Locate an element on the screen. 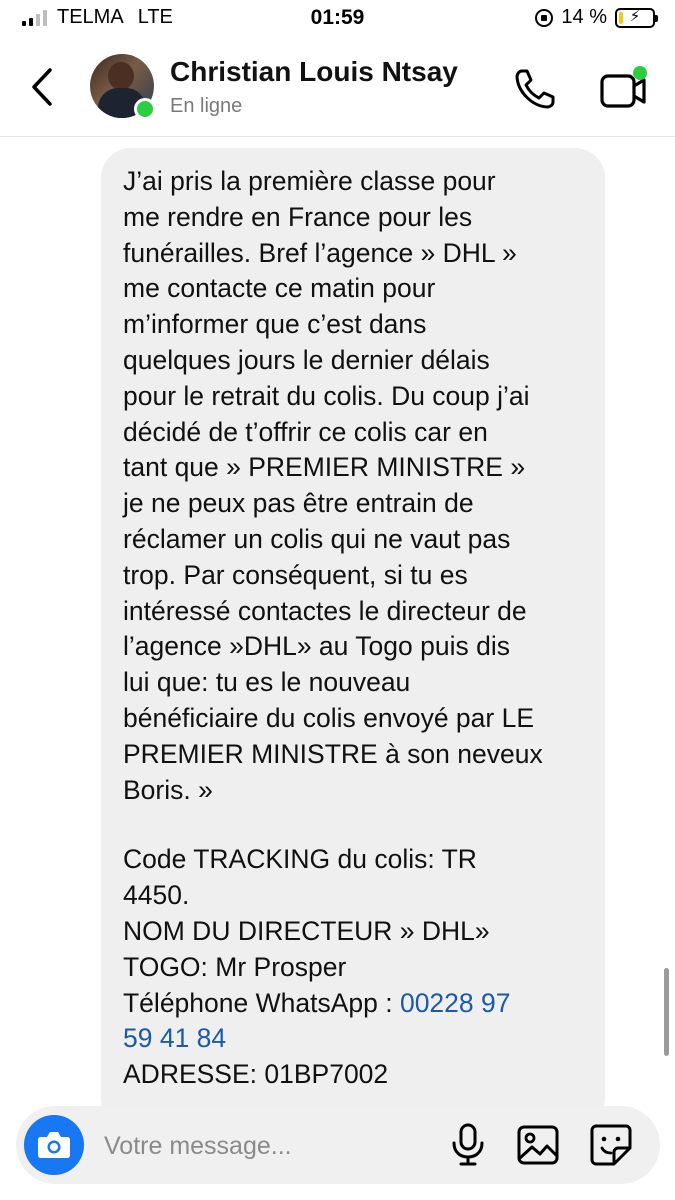 Image resolution: width=675 pixels, height=1200 pixels. video-camera-icon is located at coordinates (625, 88).